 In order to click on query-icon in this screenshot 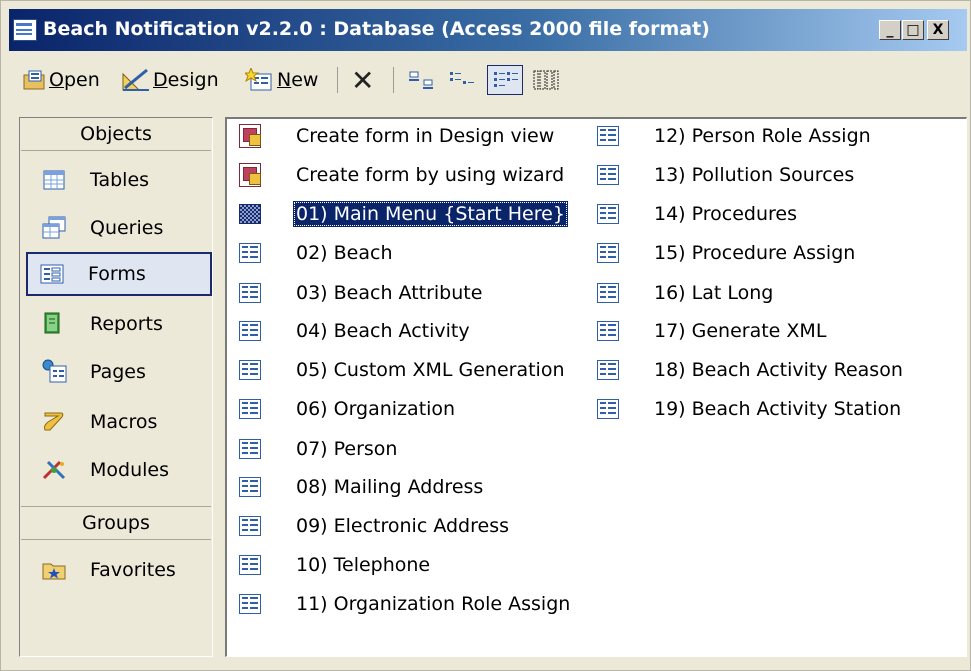, I will do `click(54, 228)`.